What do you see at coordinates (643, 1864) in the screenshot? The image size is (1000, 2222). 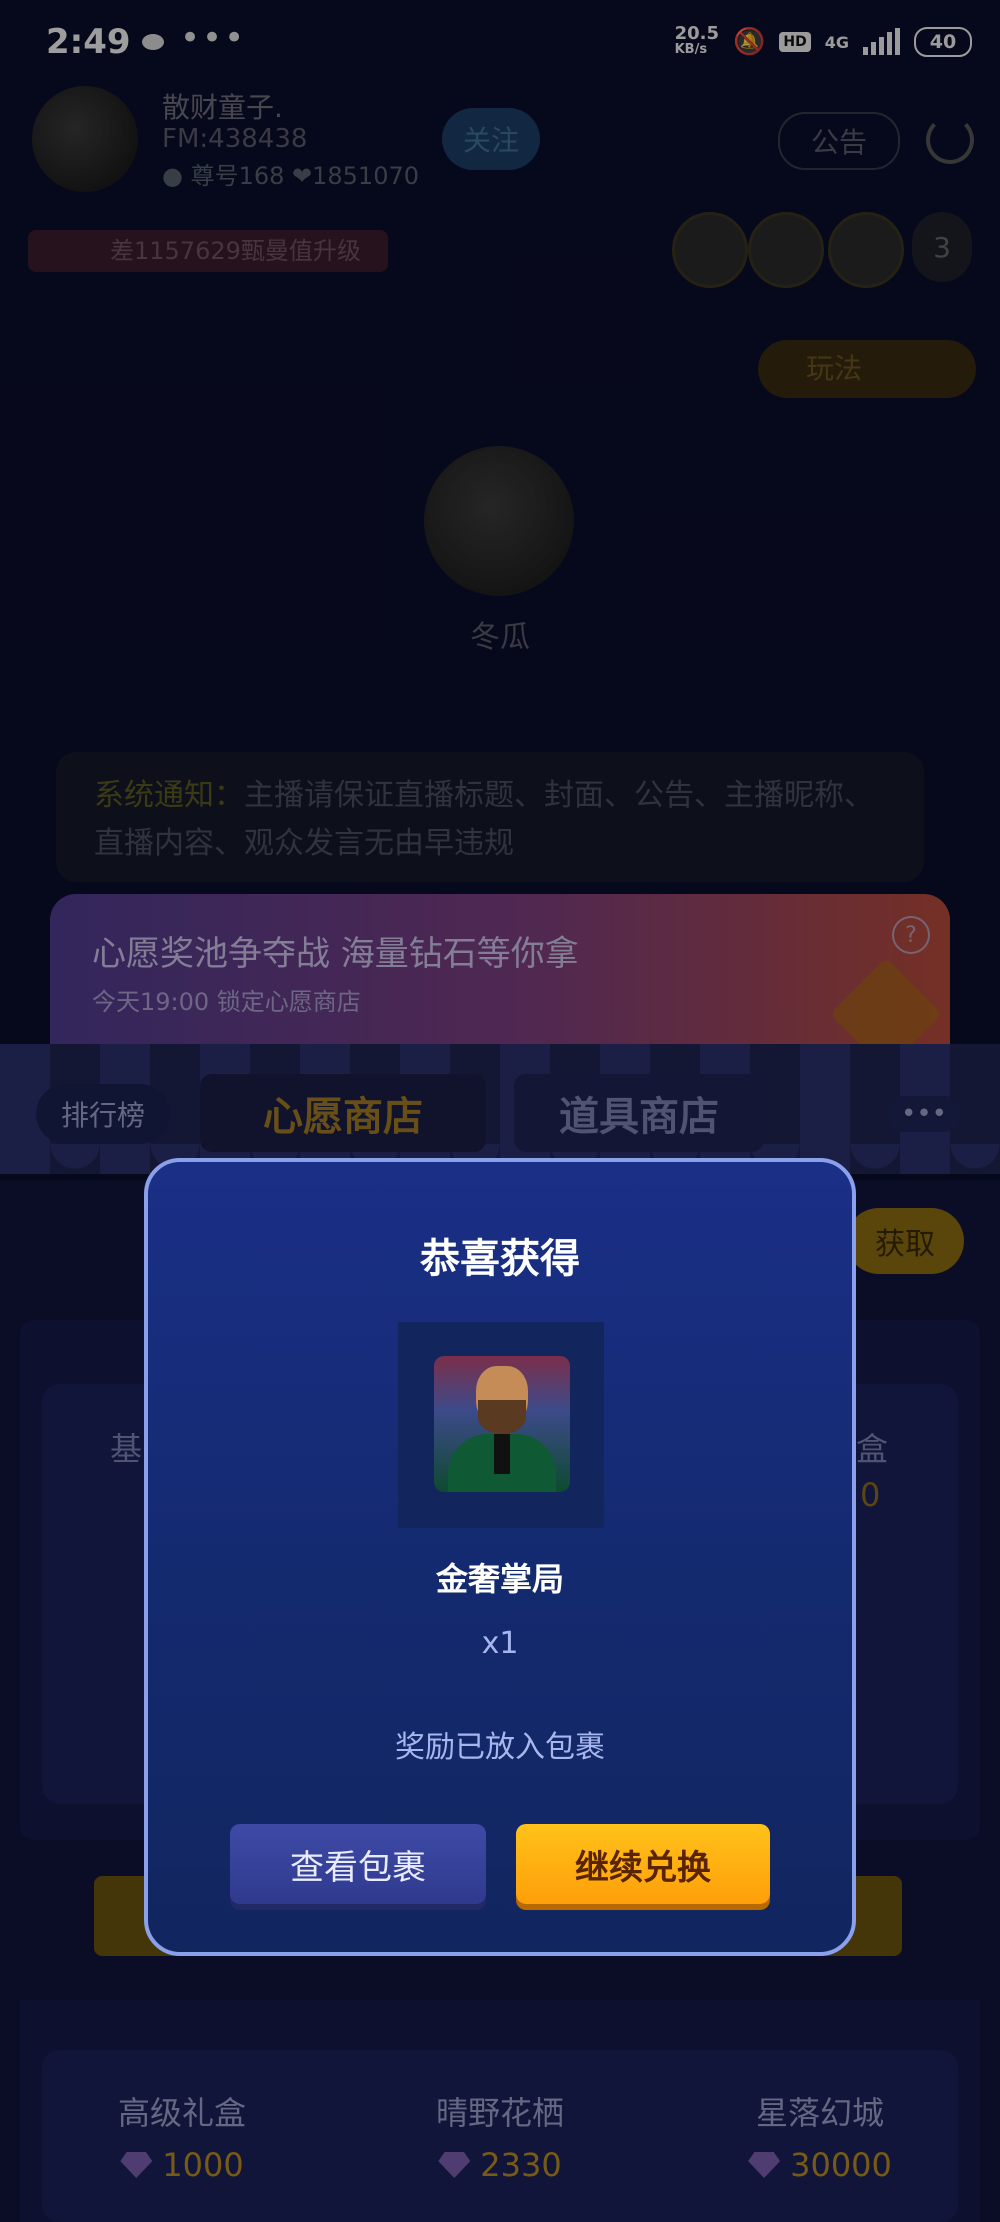 I see `continue-exchange-button: 继续兑换` at bounding box center [643, 1864].